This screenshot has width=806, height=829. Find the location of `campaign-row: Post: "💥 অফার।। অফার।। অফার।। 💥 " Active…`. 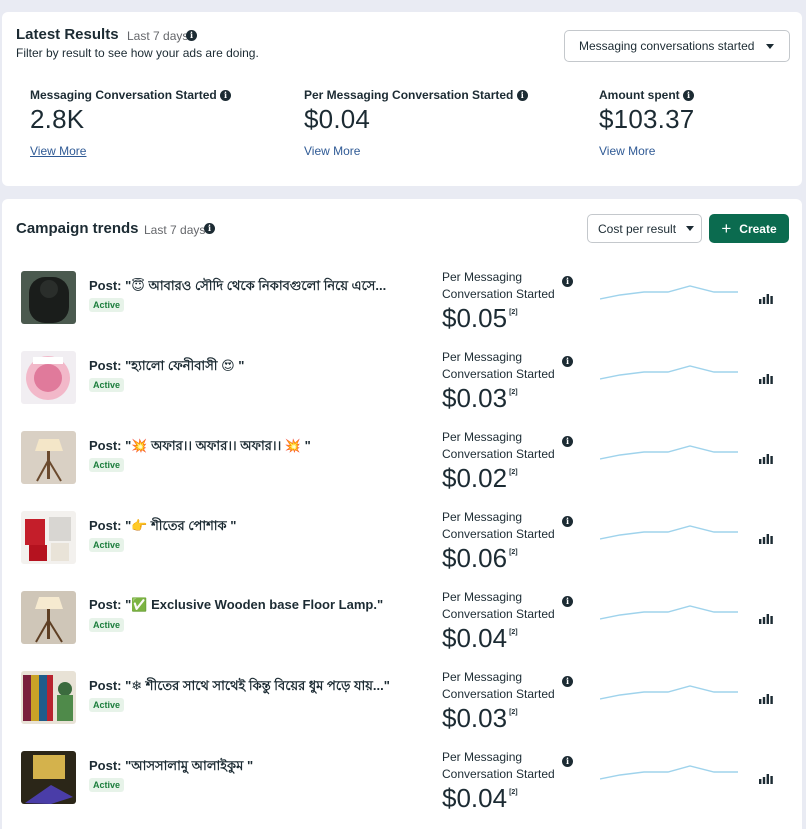

campaign-row: Post: "💥 অফার।। অফার।। অফার।। 💥 " Active… is located at coordinates (402, 469).